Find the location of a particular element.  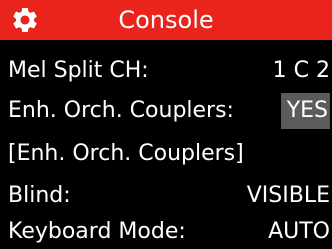

menu-item-keyboard-mode: Keyboard Mode: AUTO is located at coordinates (166, 230).